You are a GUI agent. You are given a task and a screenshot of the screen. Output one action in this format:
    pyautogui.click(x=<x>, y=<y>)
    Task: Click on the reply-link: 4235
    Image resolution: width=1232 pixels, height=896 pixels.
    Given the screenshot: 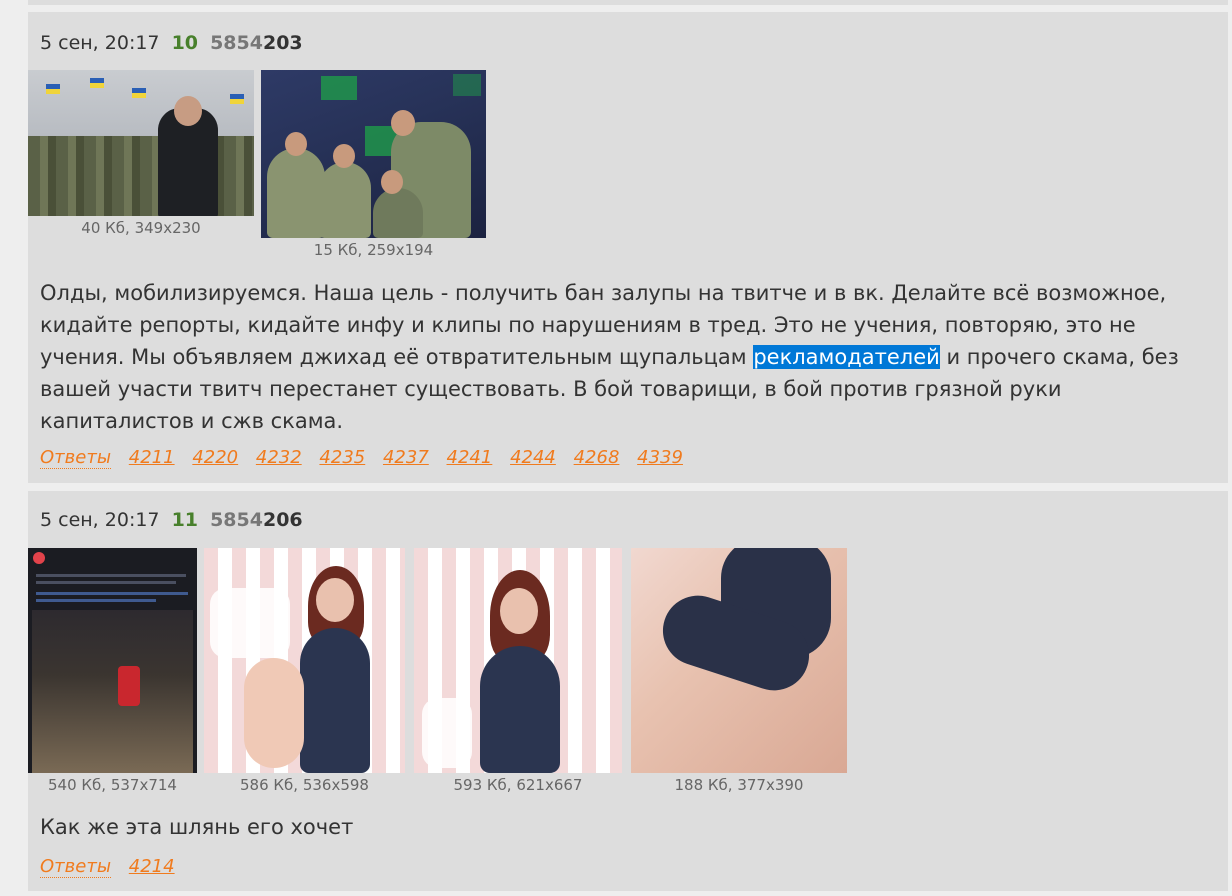 What is the action you would take?
    pyautogui.click(x=342, y=457)
    